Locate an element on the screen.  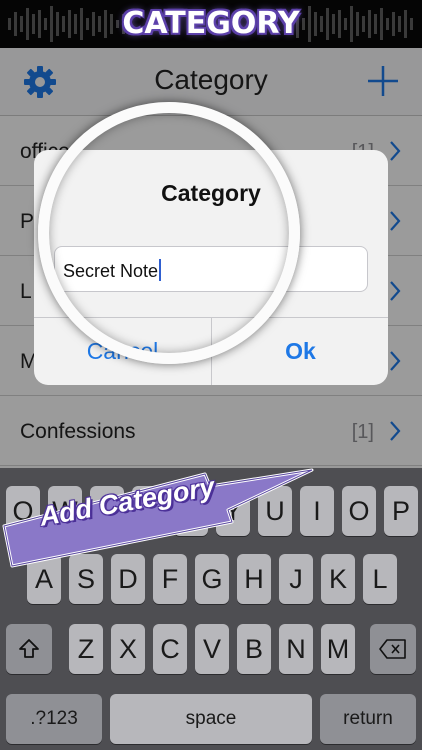
key-m: M is located at coordinates (338, 649).